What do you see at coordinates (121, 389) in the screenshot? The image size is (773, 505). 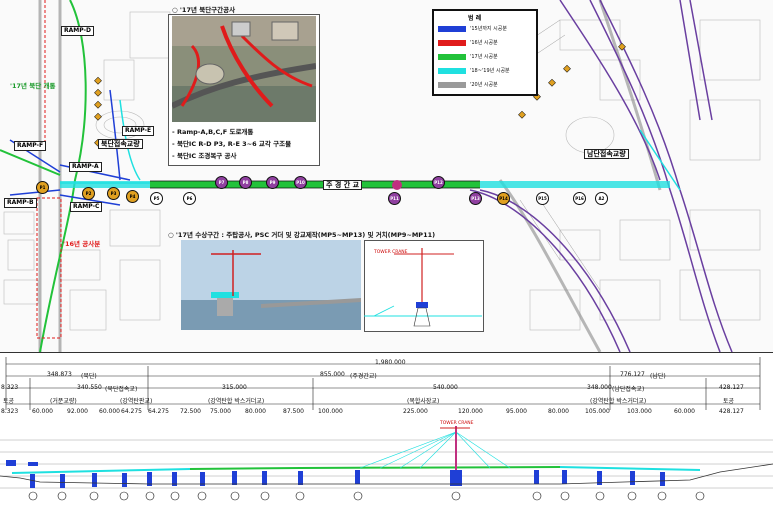 I see `mid-span-2-label: (북단접속교)` at bounding box center [121, 389].